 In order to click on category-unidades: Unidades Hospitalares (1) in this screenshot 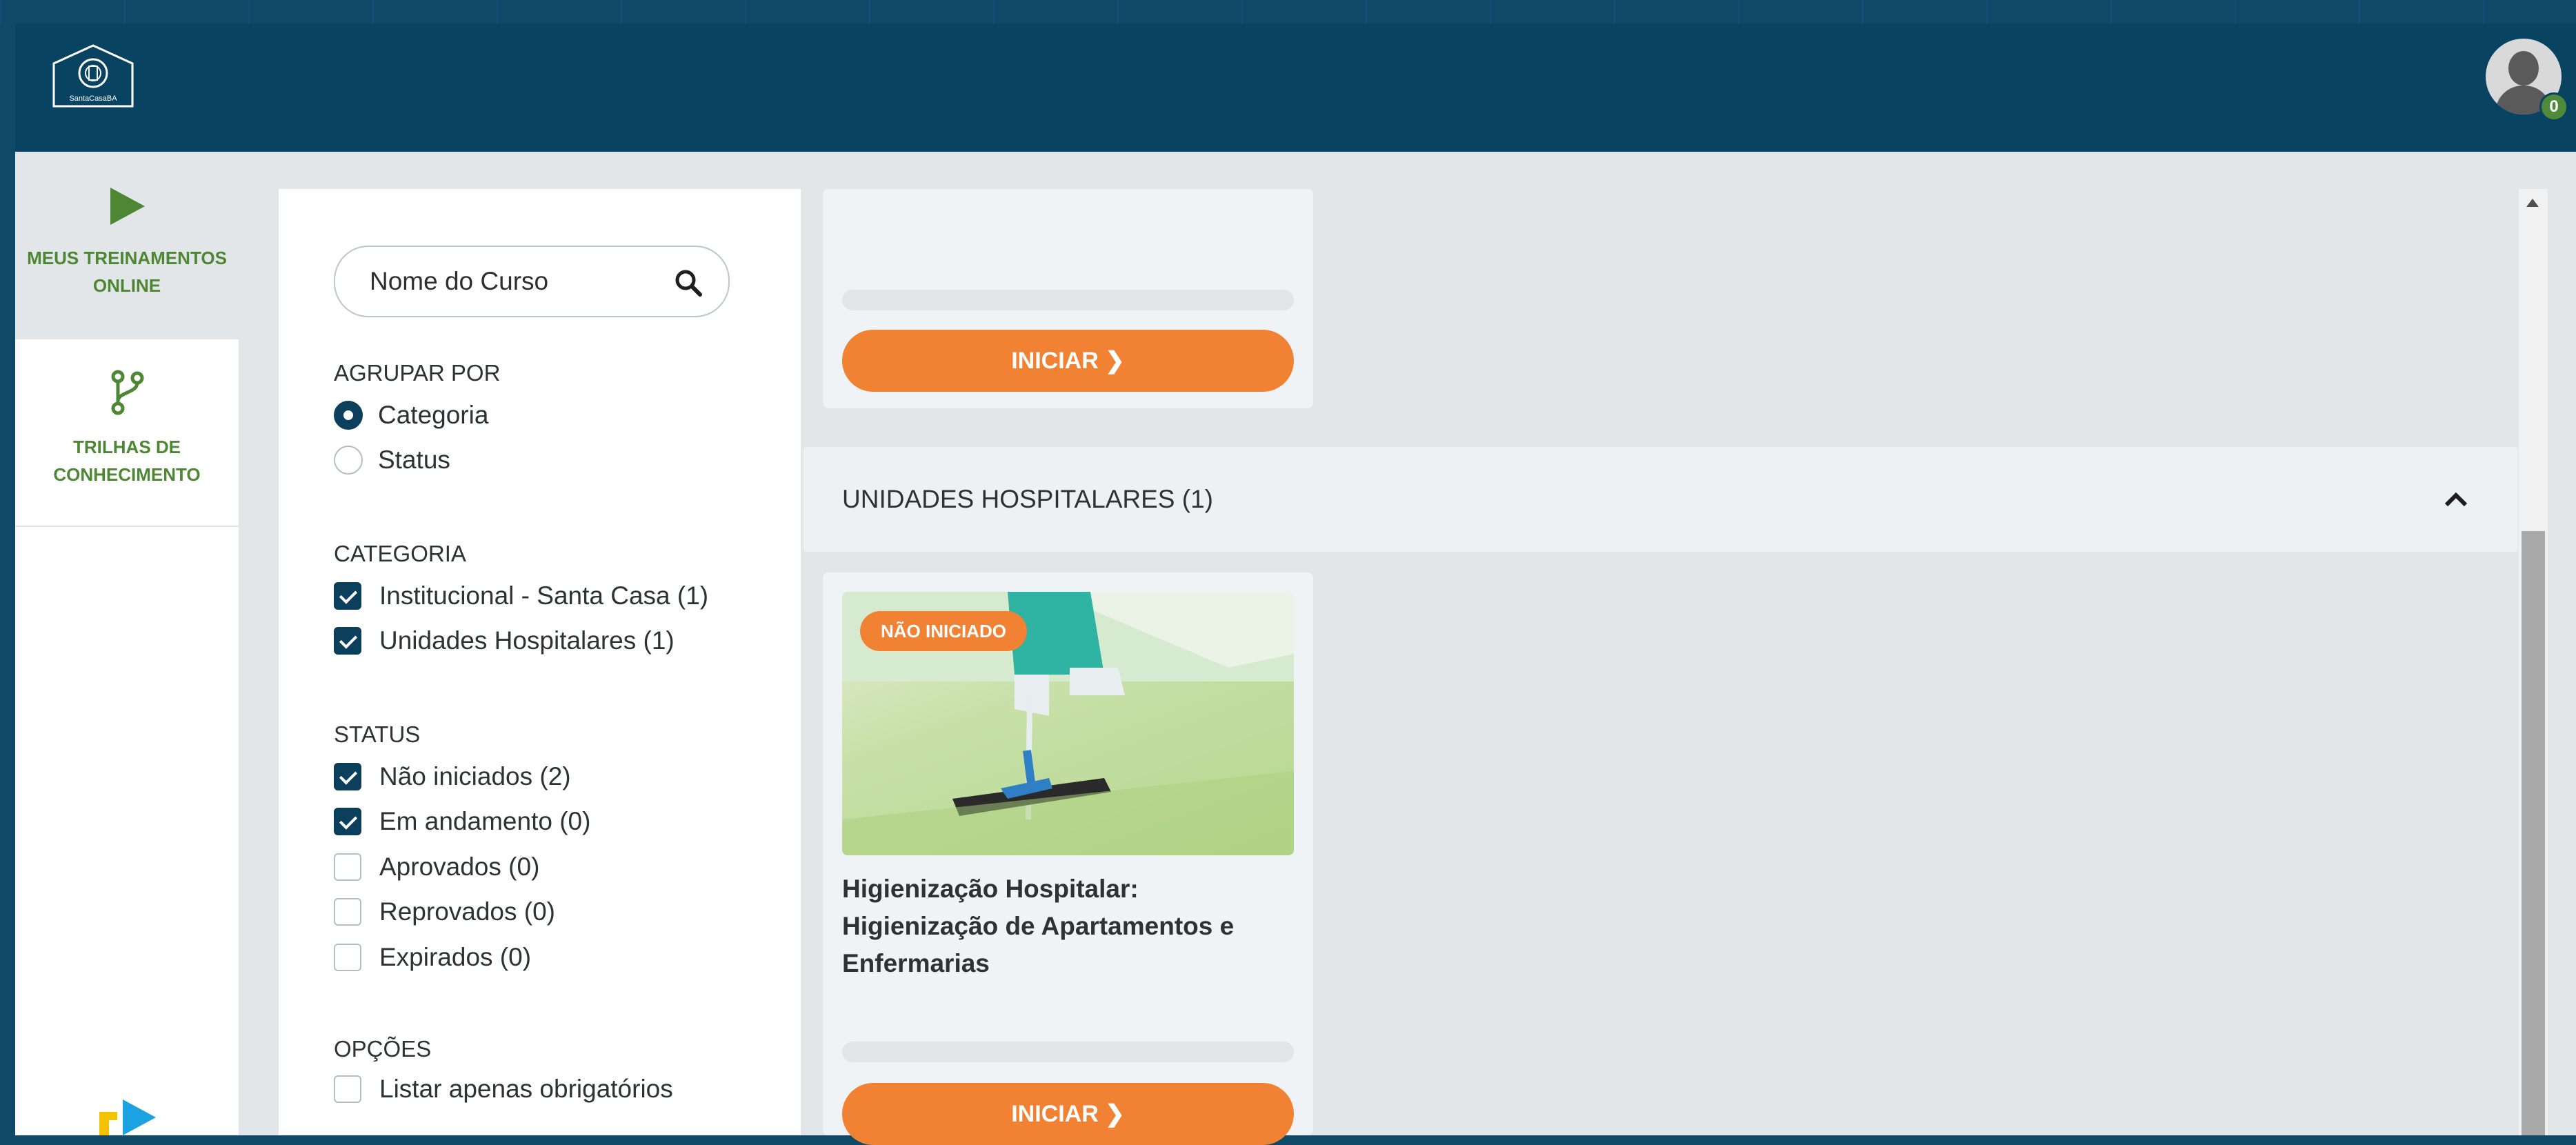, I will do `click(504, 641)`.